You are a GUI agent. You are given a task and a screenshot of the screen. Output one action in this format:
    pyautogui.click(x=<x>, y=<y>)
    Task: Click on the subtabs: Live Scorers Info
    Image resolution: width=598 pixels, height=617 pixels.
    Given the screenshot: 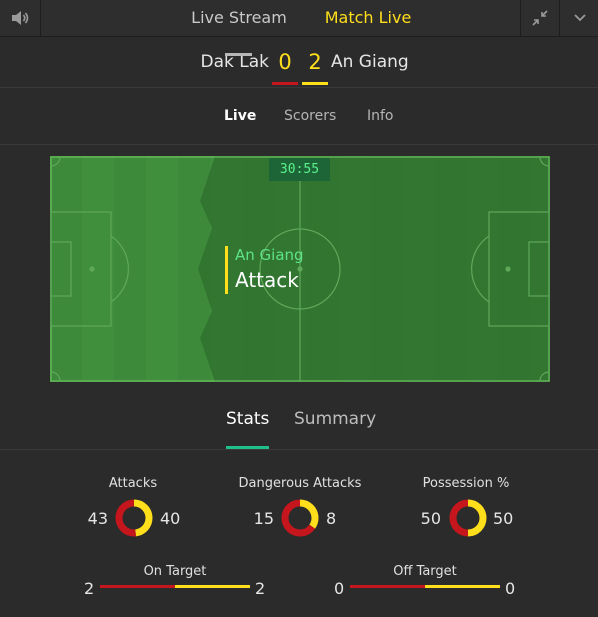 What is the action you would take?
    pyautogui.click(x=299, y=116)
    